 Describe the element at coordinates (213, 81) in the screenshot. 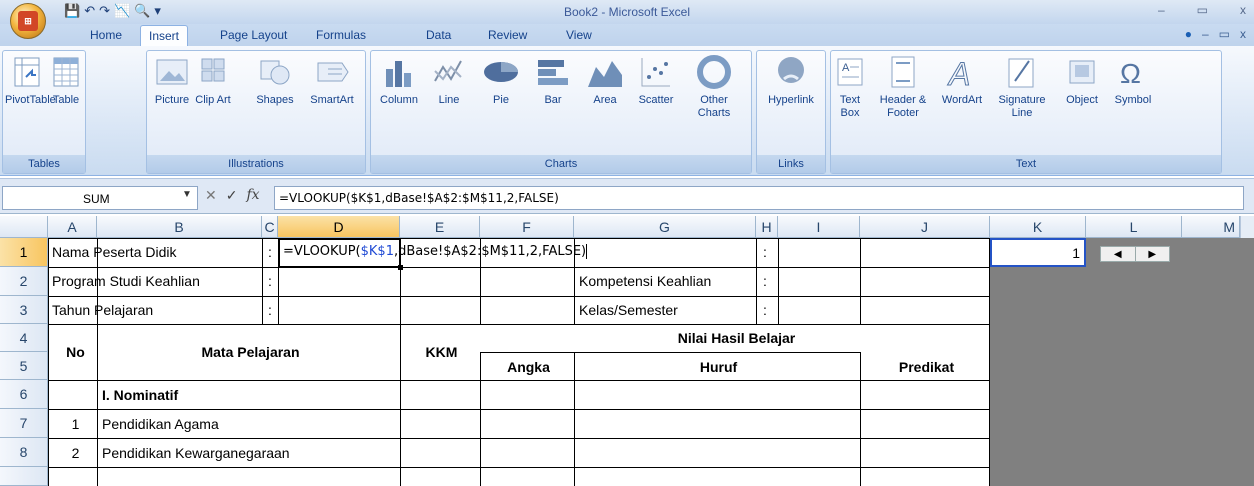

I see `clip-art-button: Clip Art` at that location.